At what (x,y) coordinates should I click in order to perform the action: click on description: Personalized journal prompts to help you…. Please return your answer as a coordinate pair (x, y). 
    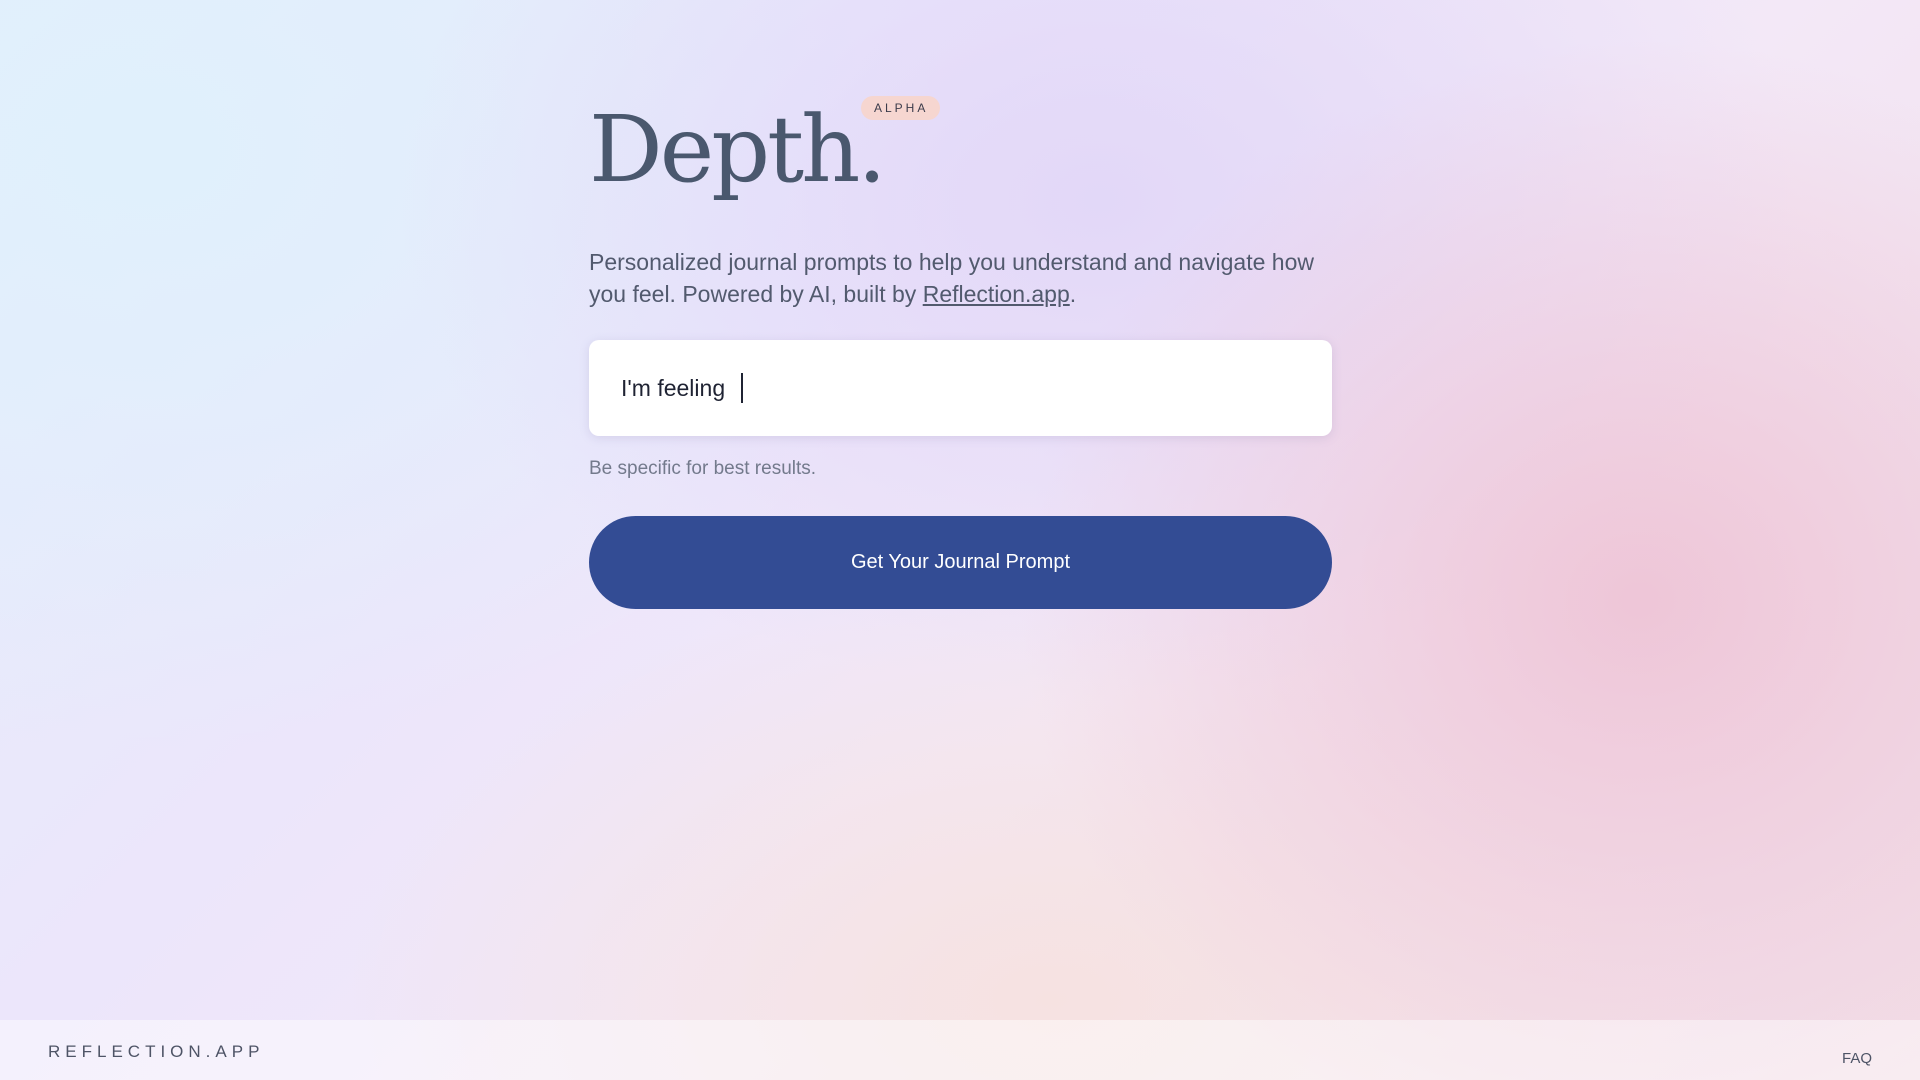
    Looking at the image, I should click on (960, 278).